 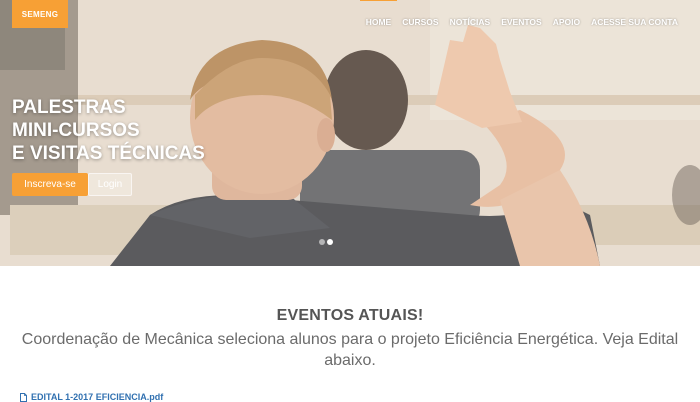 I want to click on section-title: EVENTOS ATUAIS!, so click(x=350, y=315).